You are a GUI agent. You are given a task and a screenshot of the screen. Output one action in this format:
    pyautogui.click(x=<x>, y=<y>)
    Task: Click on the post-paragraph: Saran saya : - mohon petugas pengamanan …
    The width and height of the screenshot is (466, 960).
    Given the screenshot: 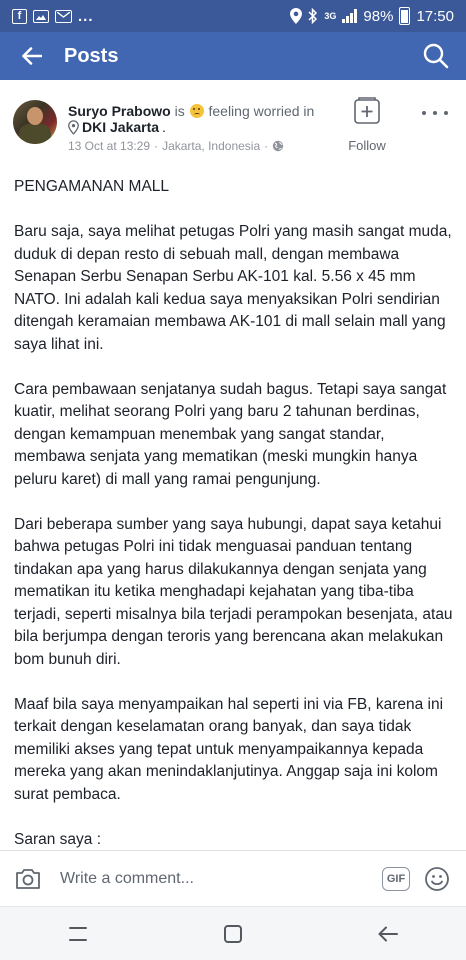 What is the action you would take?
    pyautogui.click(x=58, y=839)
    